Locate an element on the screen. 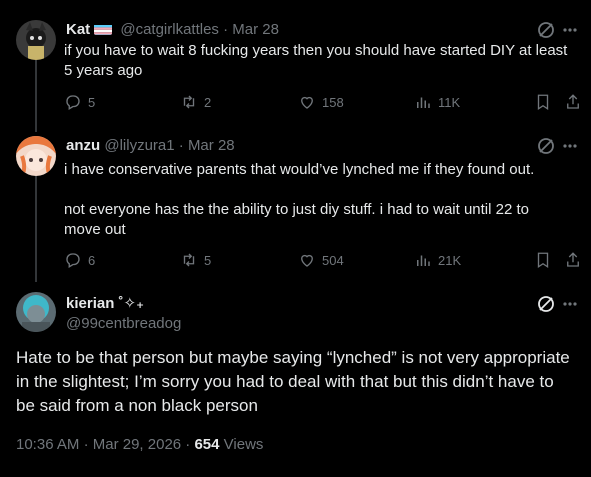 The height and width of the screenshot is (477, 591). post-date: Mar 29, 2026 is located at coordinates (137, 444).